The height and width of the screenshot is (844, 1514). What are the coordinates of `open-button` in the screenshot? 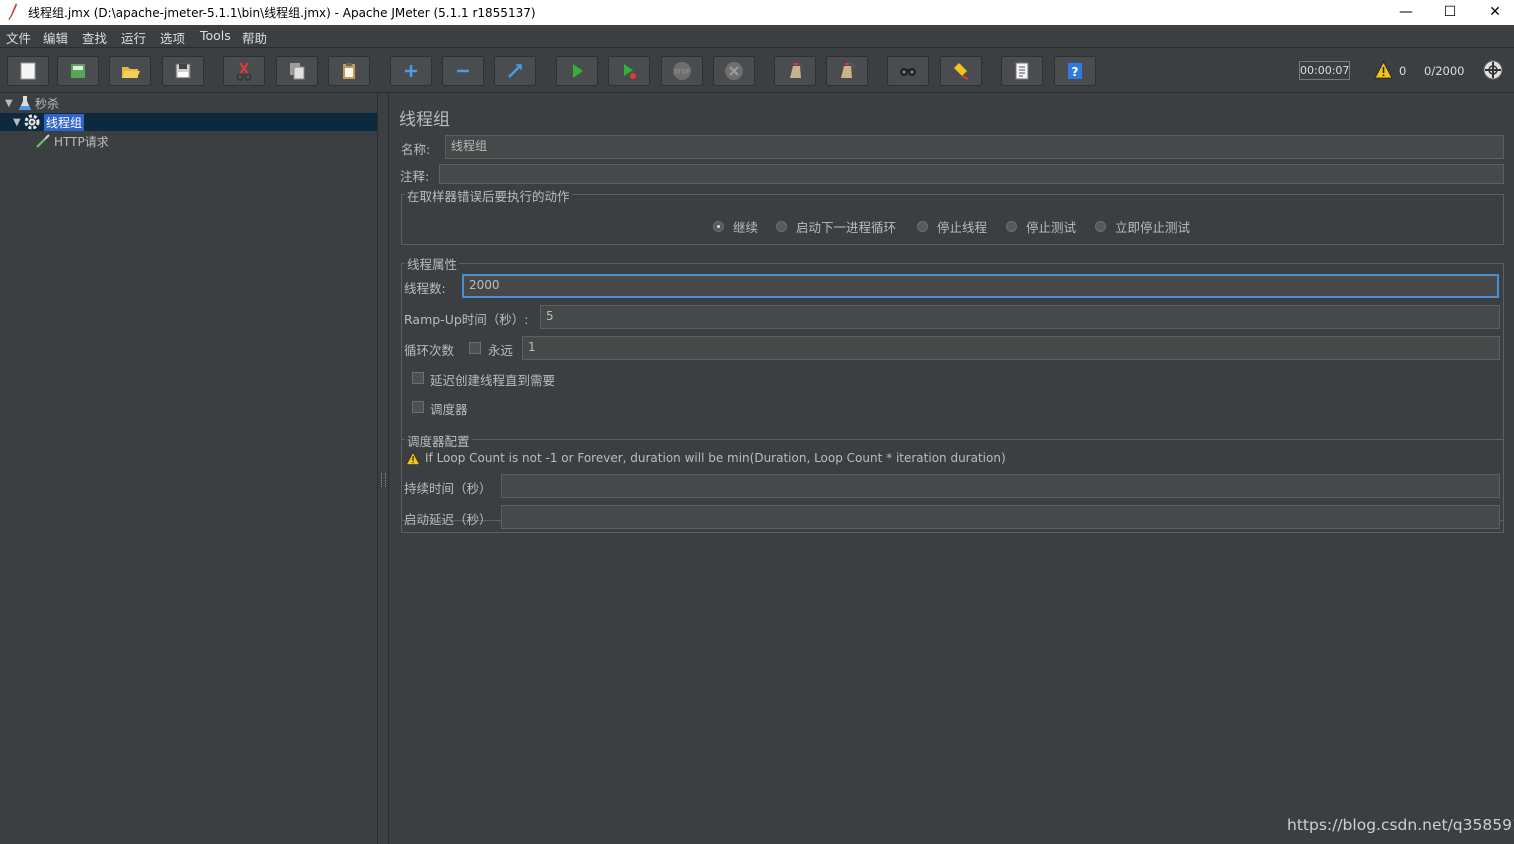 It's located at (130, 71).